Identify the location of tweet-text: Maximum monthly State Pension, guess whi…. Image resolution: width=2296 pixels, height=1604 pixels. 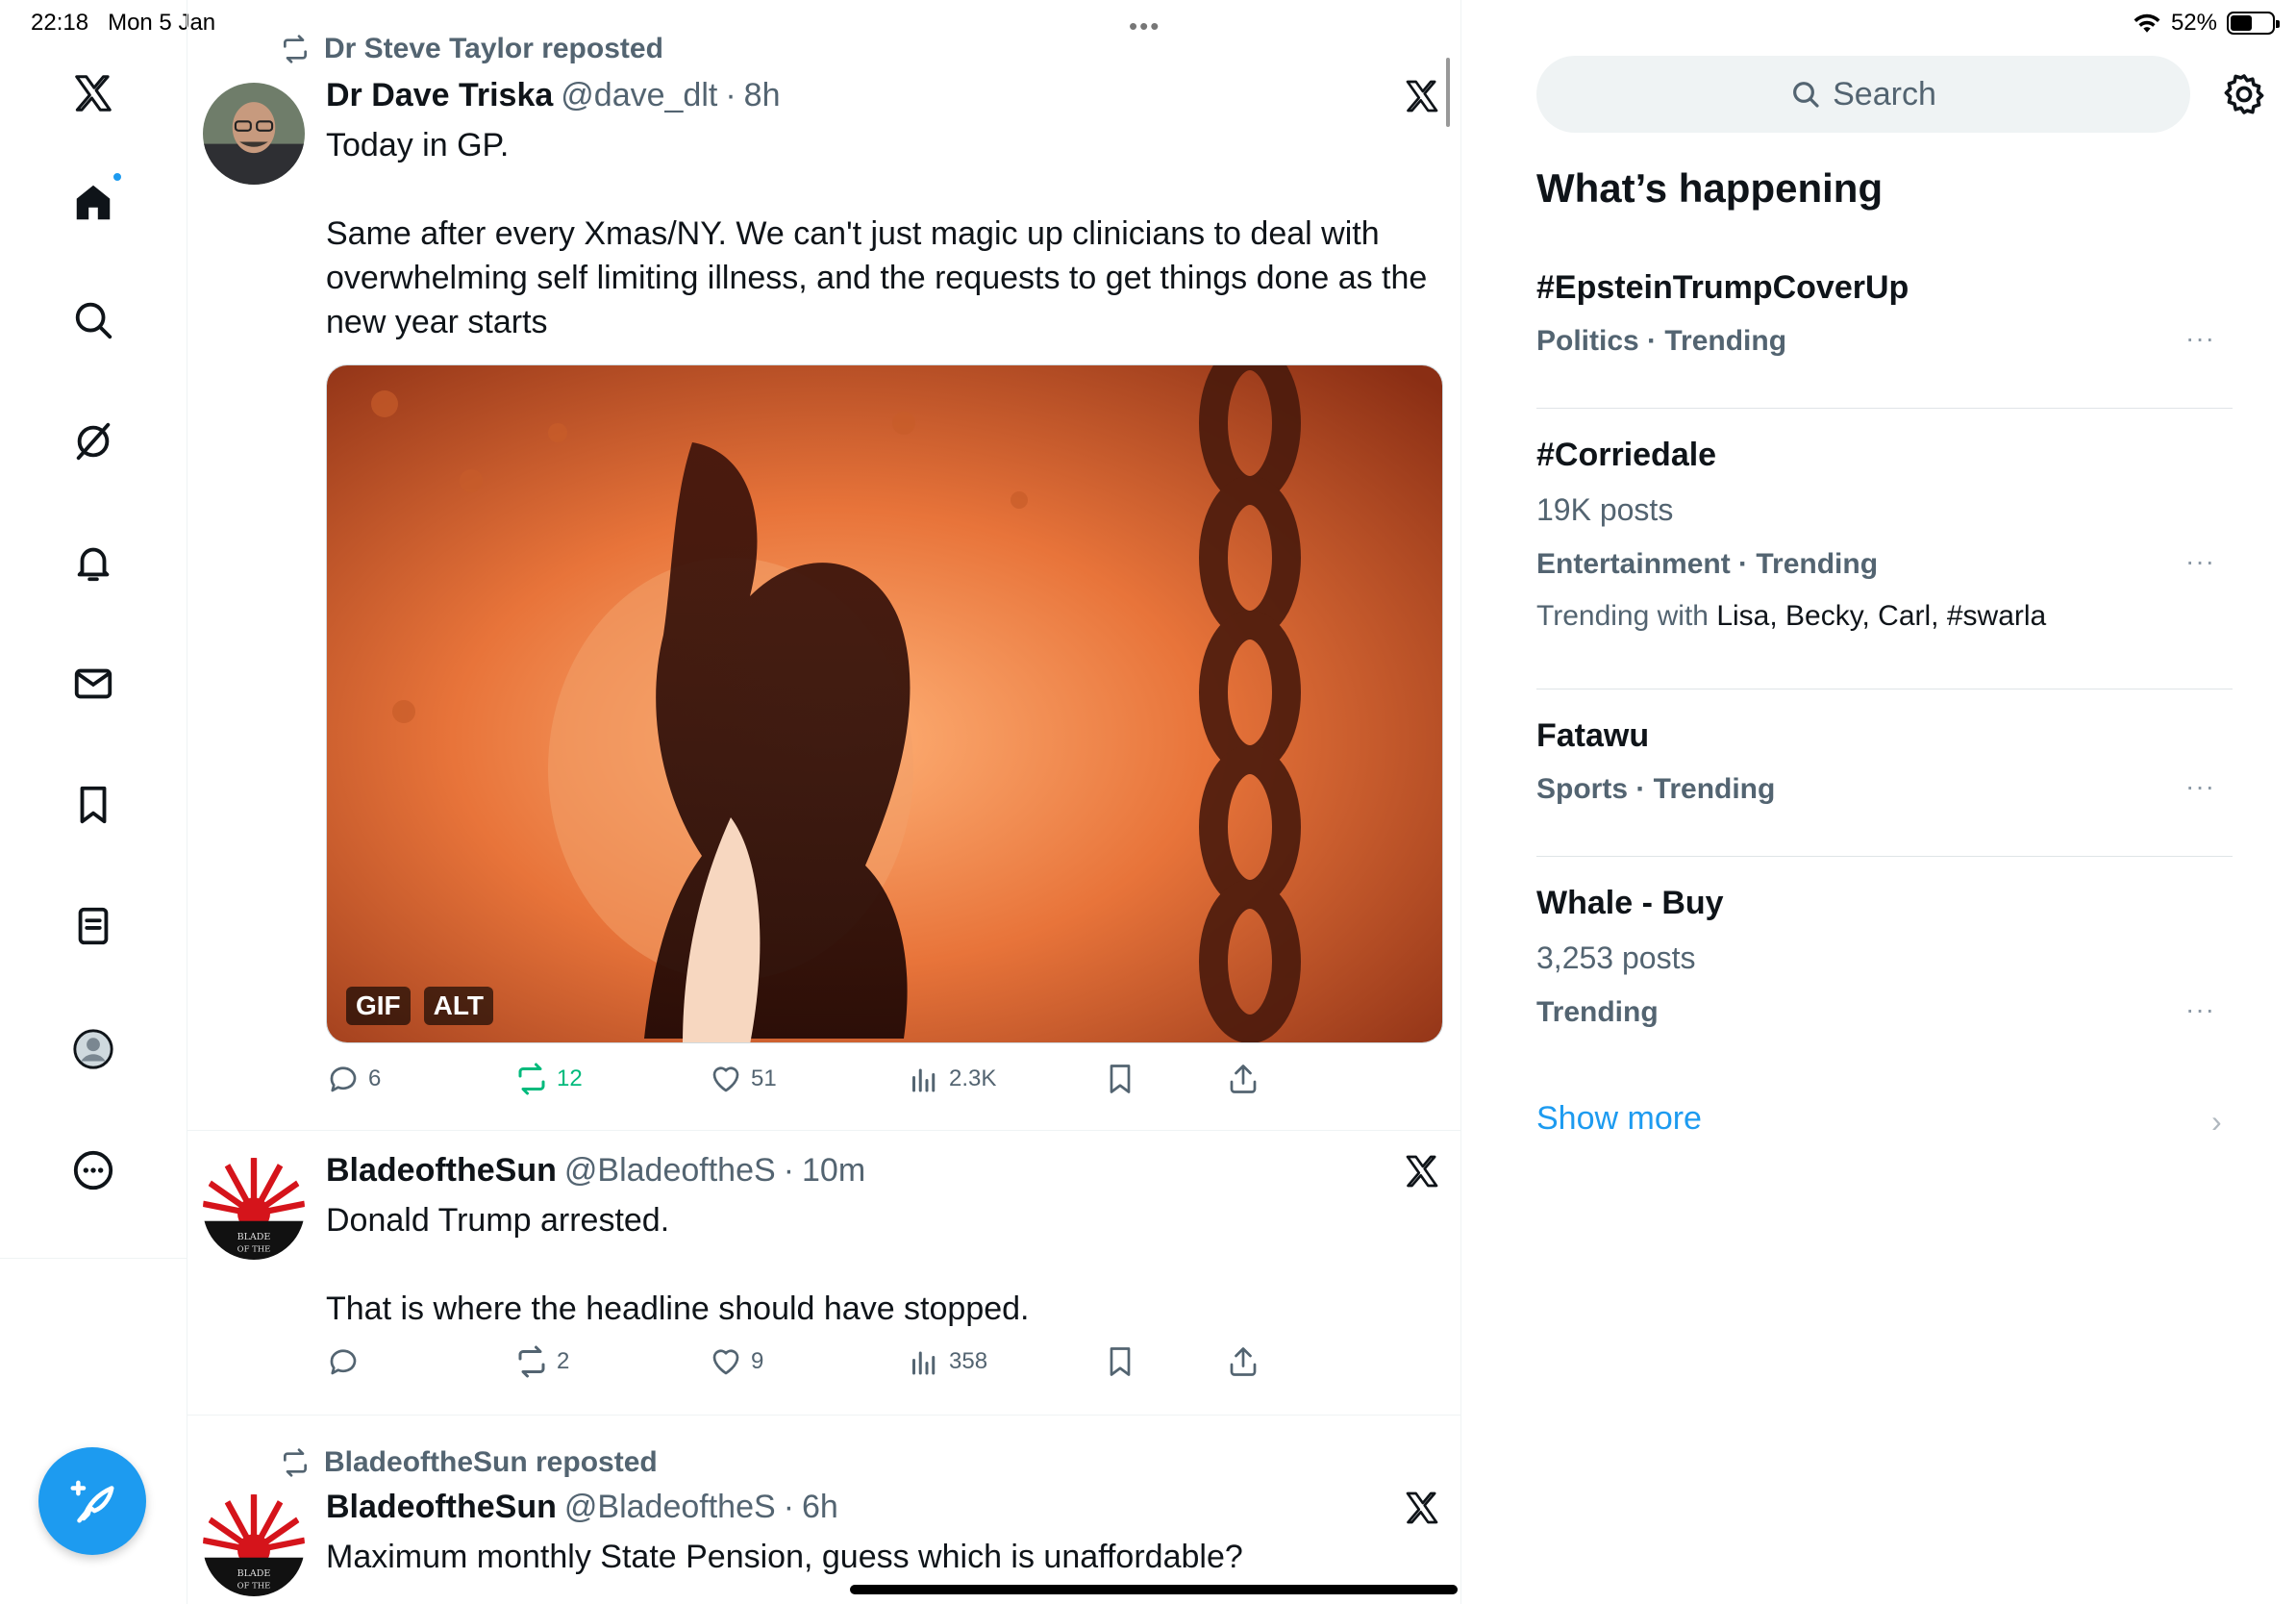
(784, 1557).